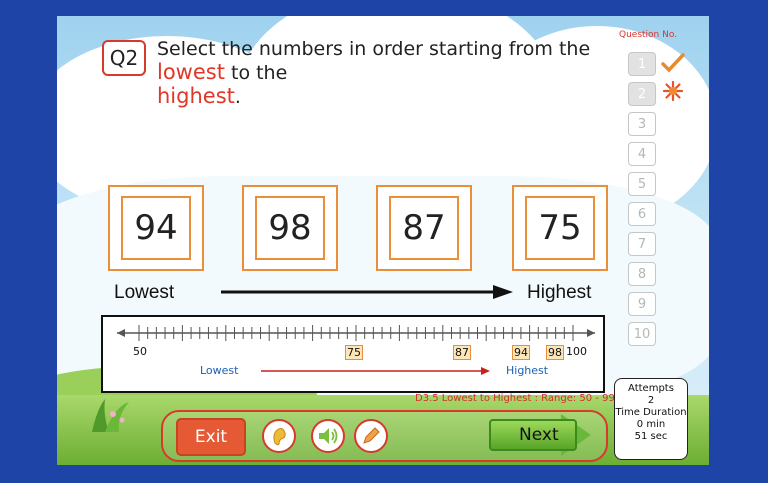 This screenshot has height=483, width=768. I want to click on number-card-4: 75, so click(560, 228).